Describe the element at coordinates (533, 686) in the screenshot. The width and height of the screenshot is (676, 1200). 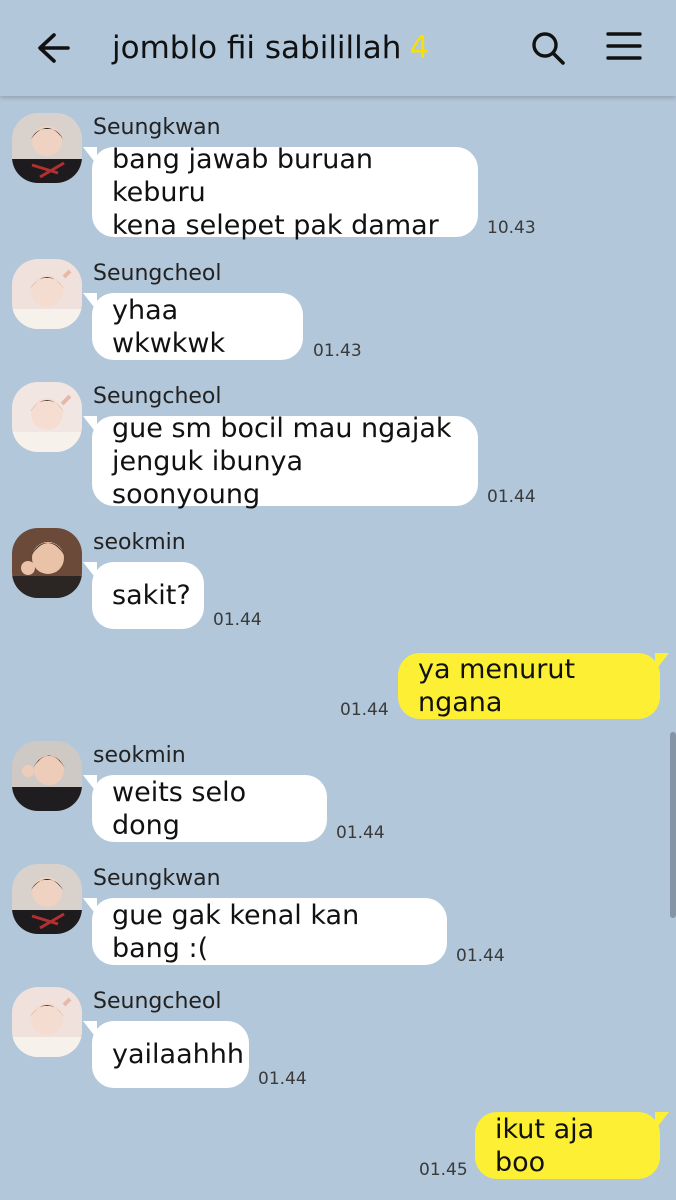
I see `message-bubble: ya menurut ngana` at that location.